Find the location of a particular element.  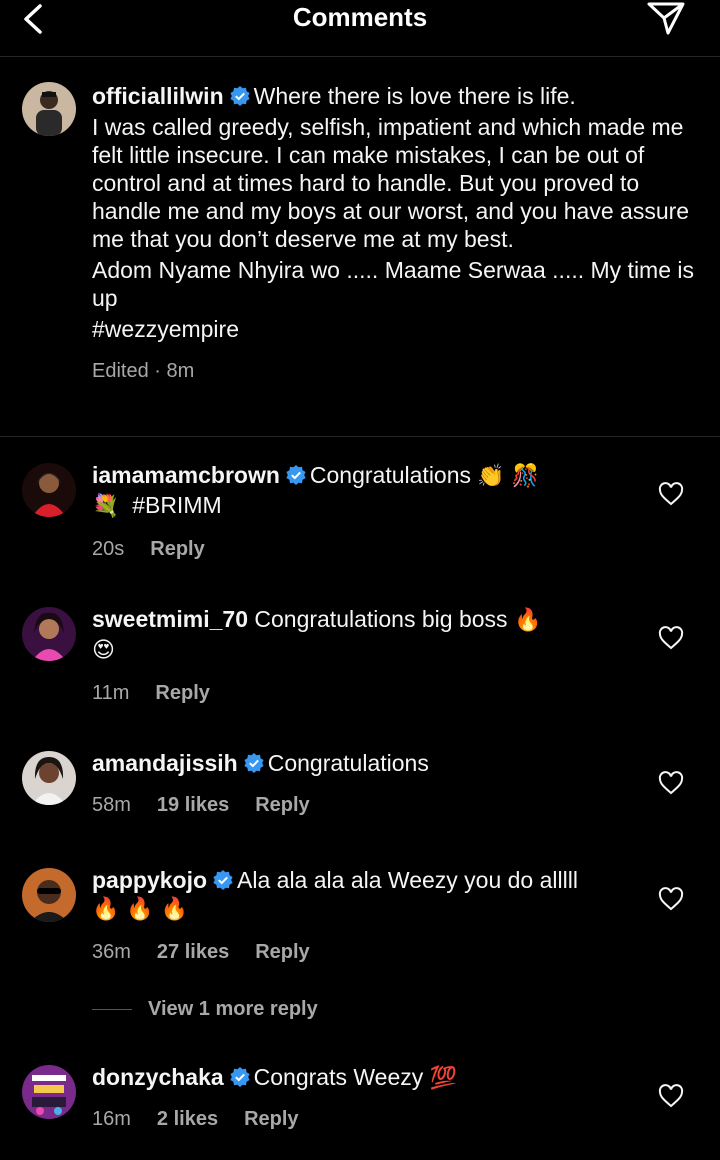

comment-username: amandajissih is located at coordinates (165, 763).